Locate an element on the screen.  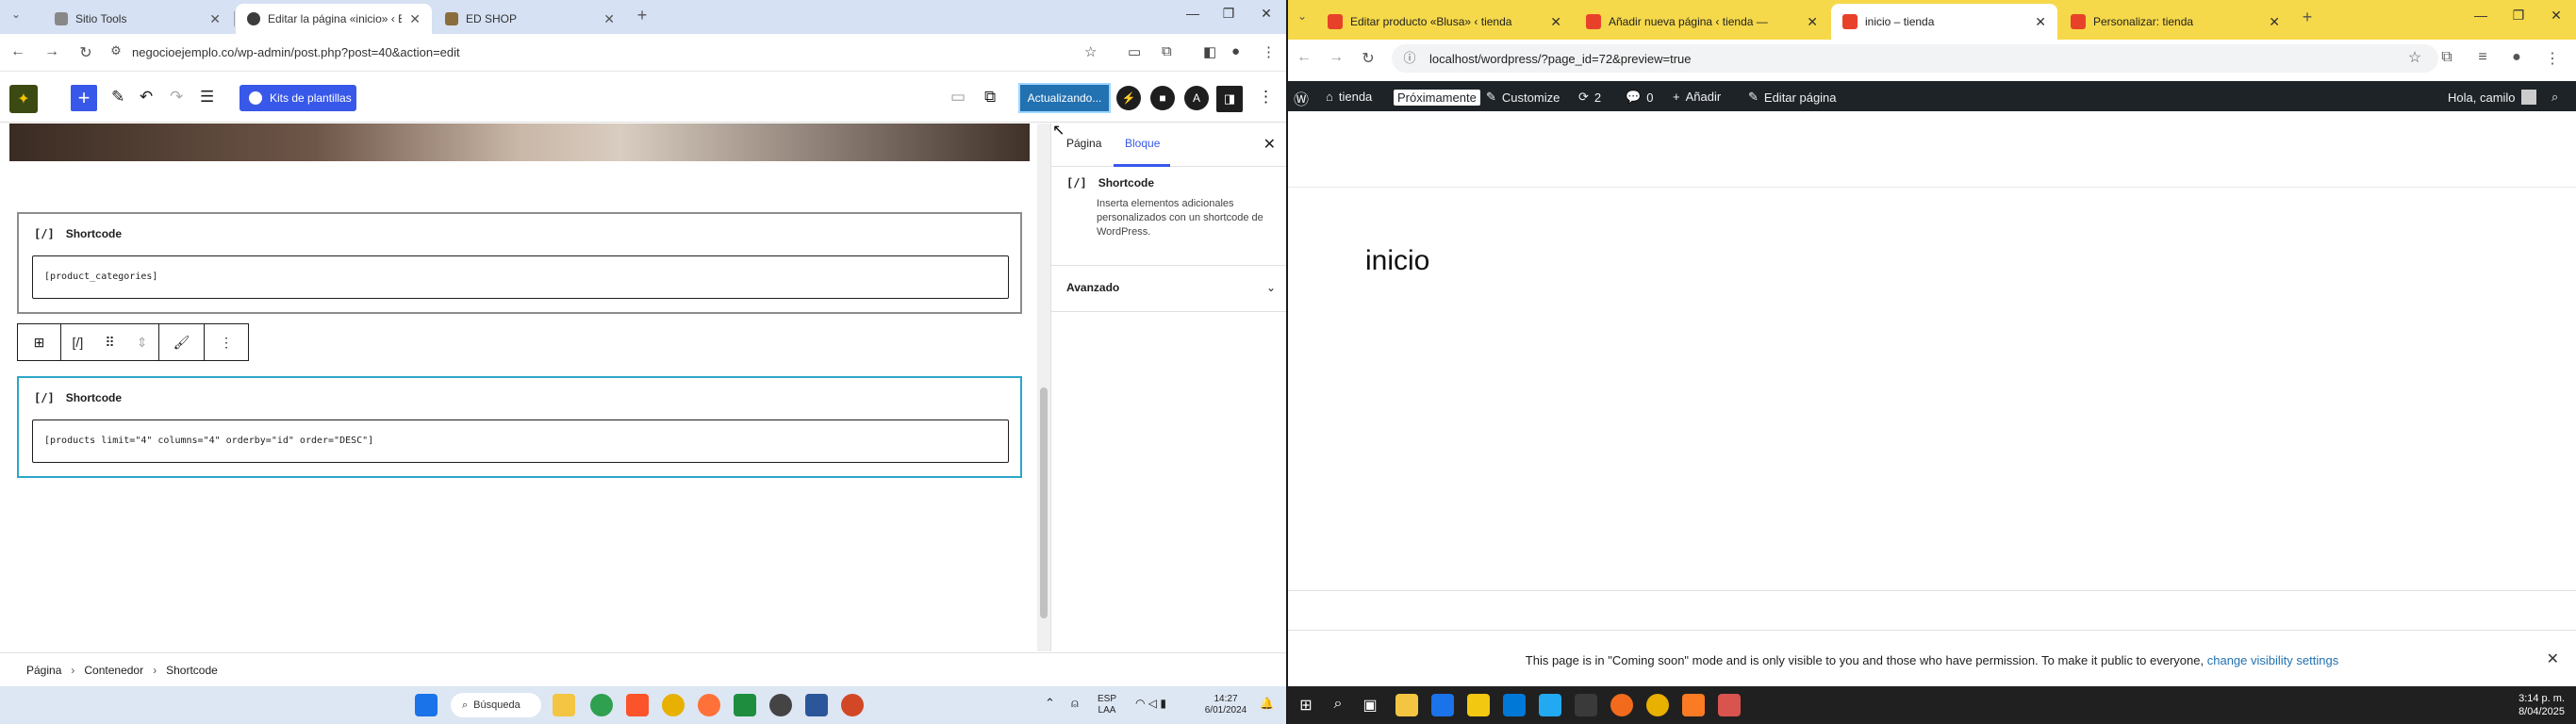
word-icon is located at coordinates (816, 705).